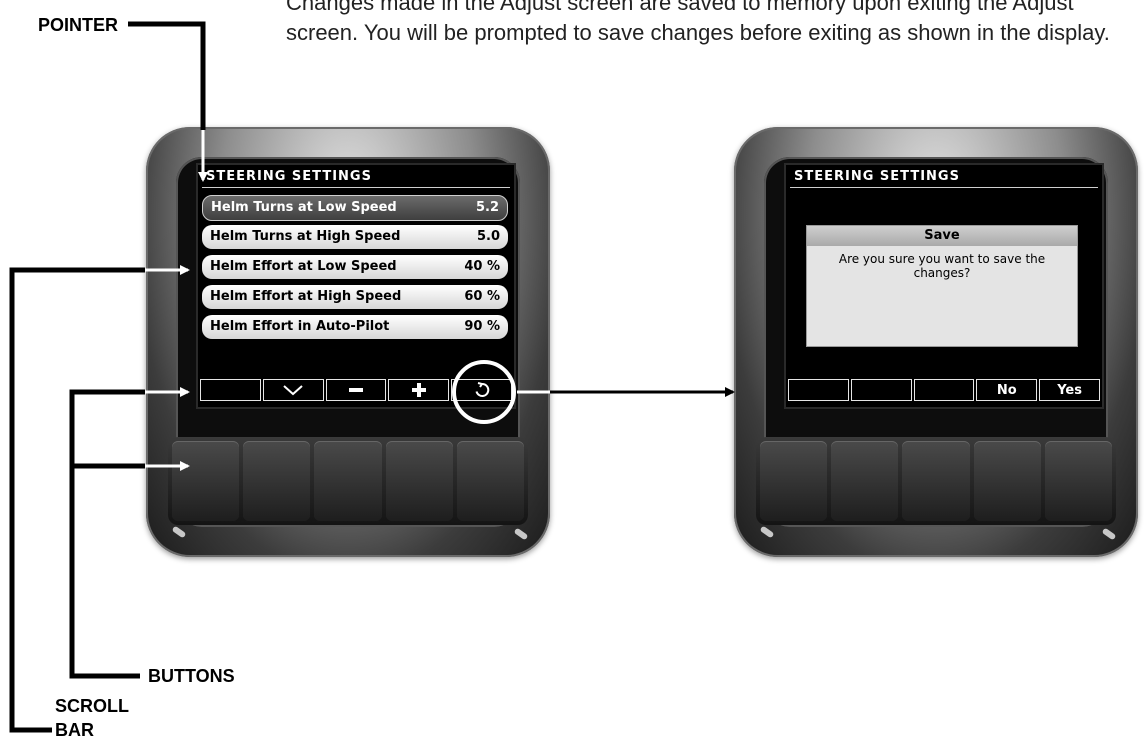 The height and width of the screenshot is (742, 1144). Describe the element at coordinates (107, 534) in the screenshot. I see `buttons-leader-line` at that location.